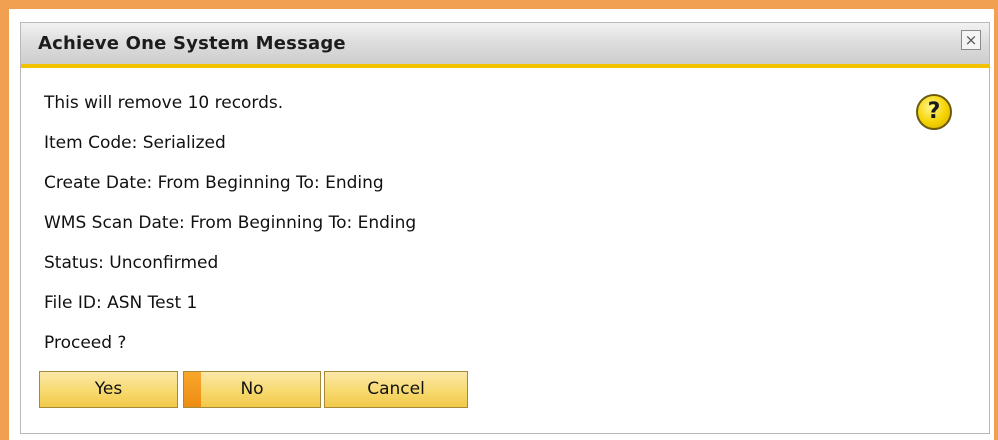 Image resolution: width=998 pixels, height=440 pixels. I want to click on message-line-records: This will remove 10 records., so click(164, 103).